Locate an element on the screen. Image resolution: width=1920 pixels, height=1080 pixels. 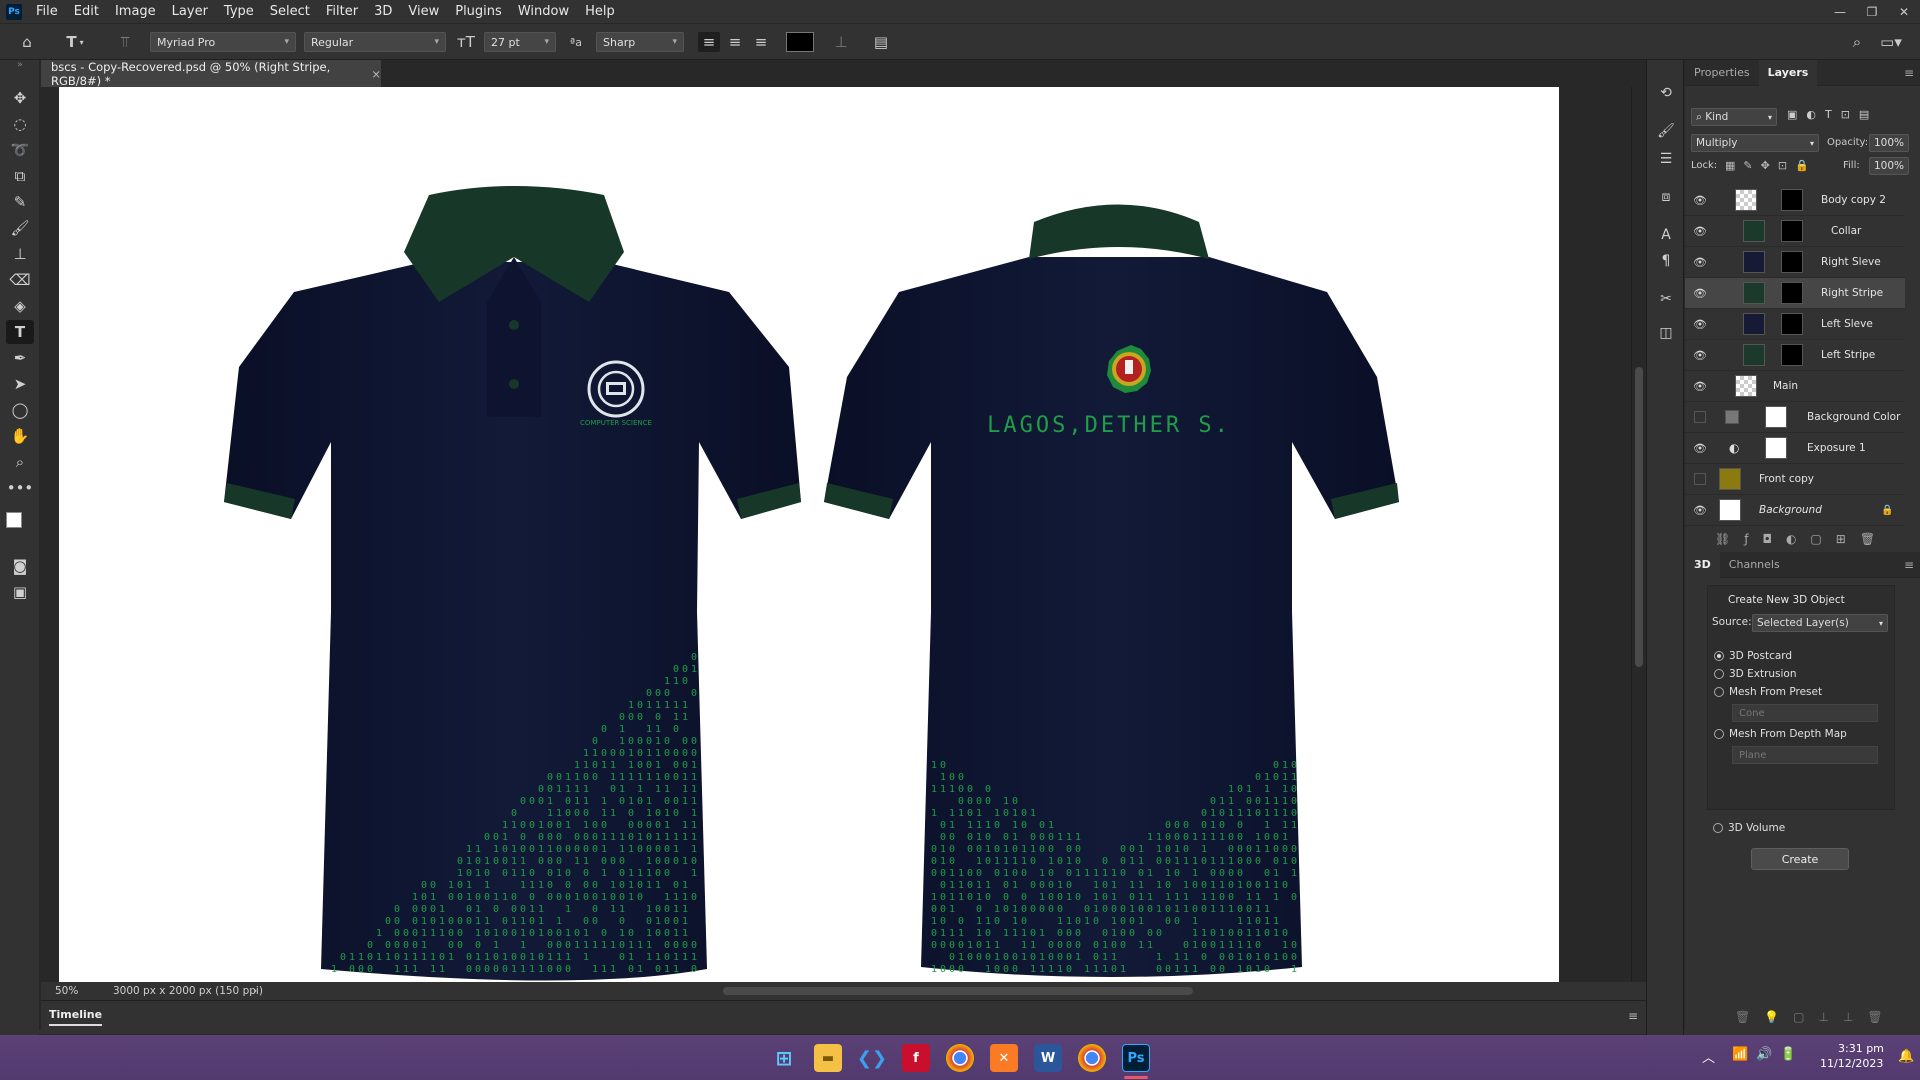
file-explorer-icon: ▬ is located at coordinates (828, 1058).